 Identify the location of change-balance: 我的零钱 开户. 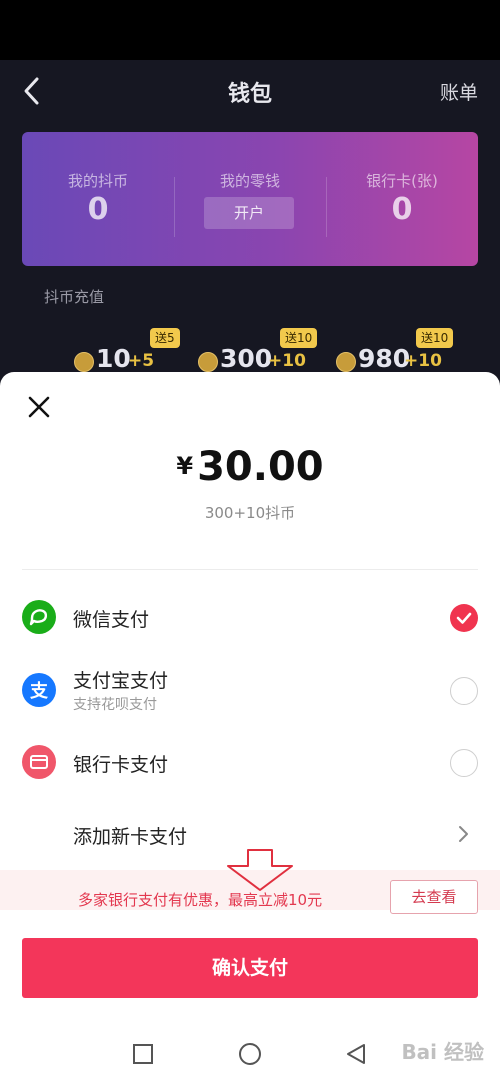
(250, 199).